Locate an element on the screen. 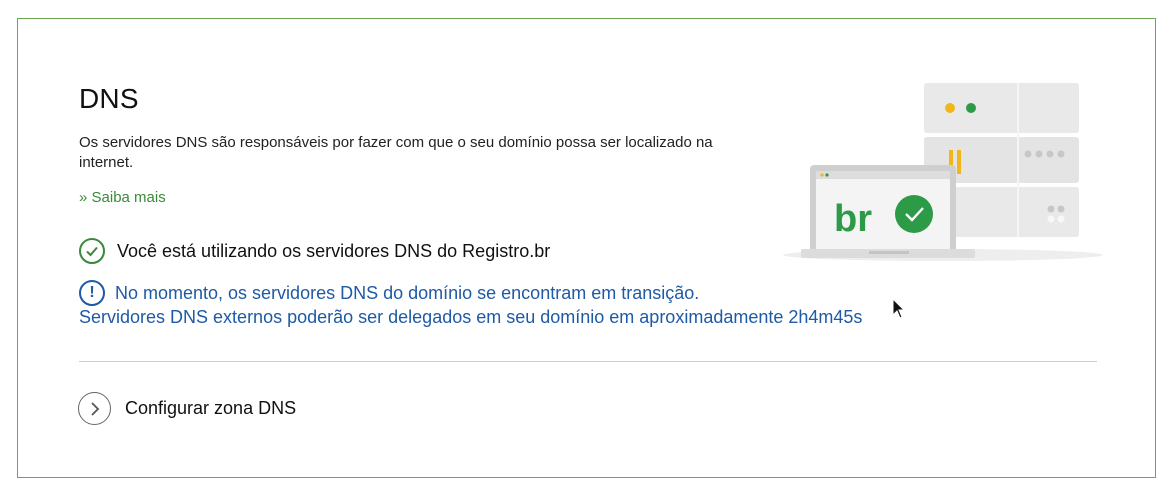  section-title: DNS is located at coordinates (109, 98).